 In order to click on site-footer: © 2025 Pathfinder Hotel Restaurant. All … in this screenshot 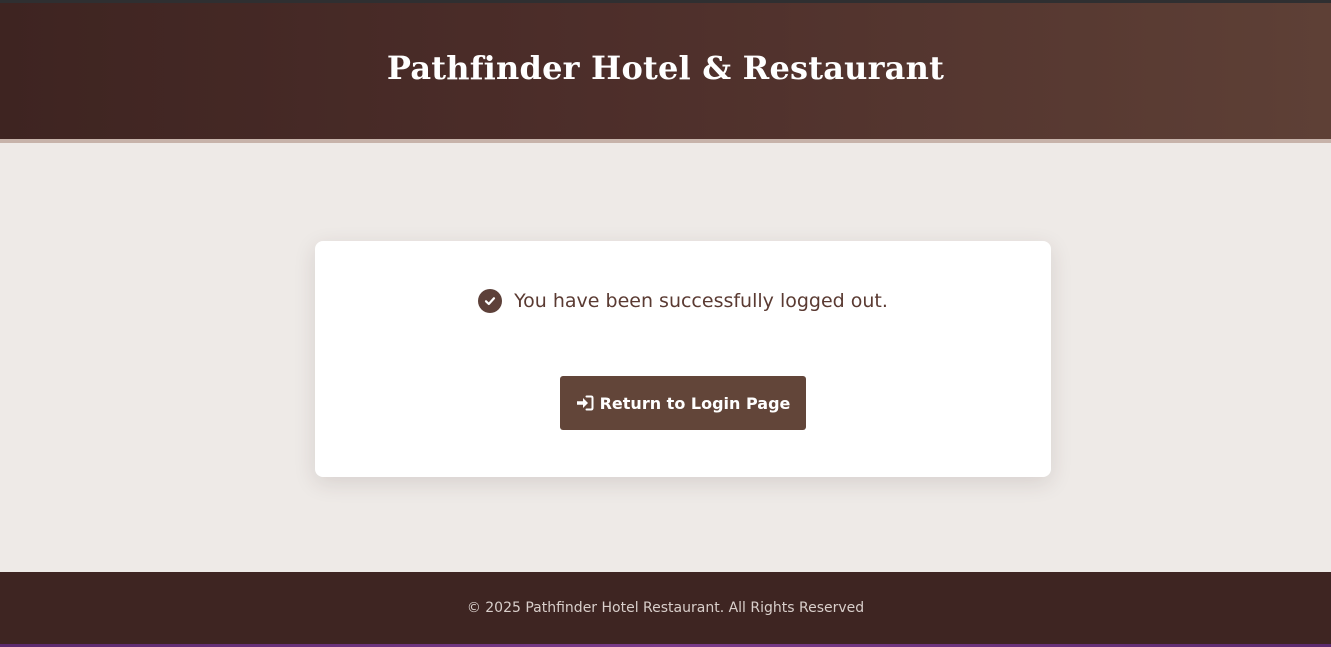, I will do `click(665, 608)`.